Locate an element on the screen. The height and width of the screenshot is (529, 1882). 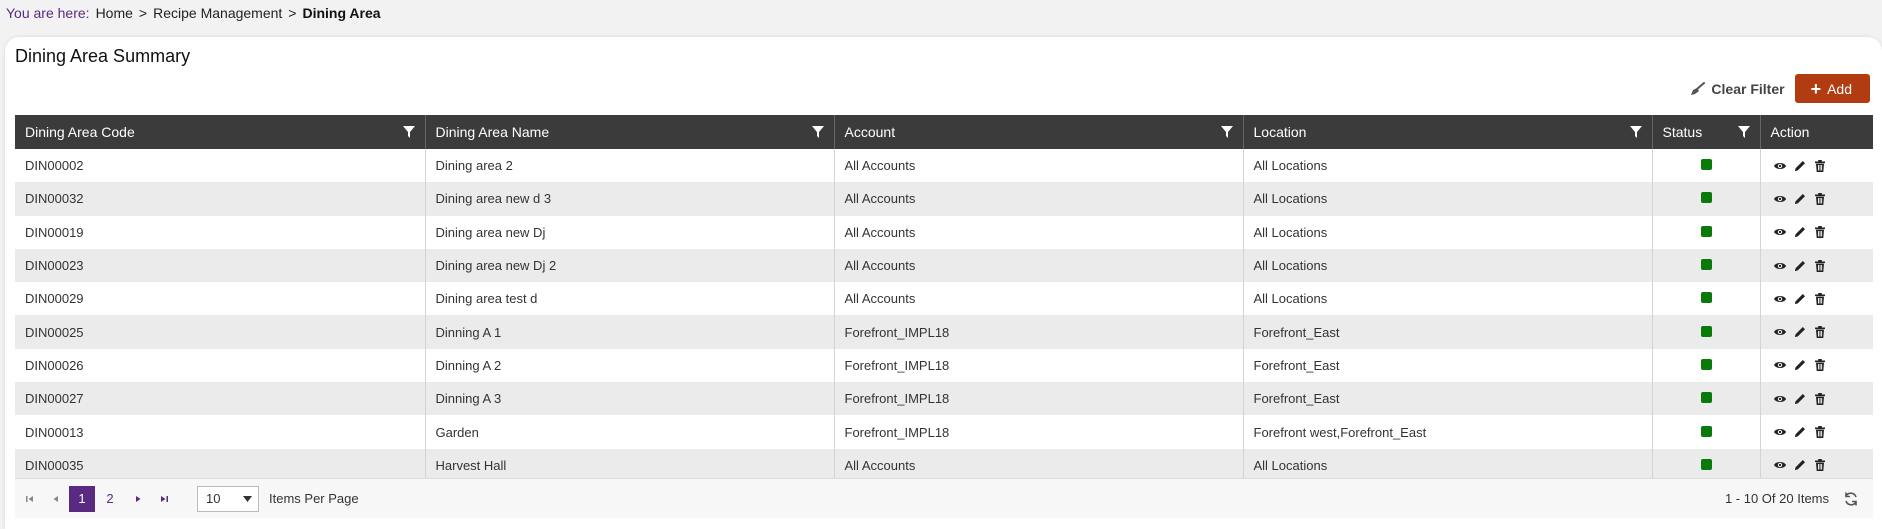
cell-dining-area-name: Dining area new d 3 is located at coordinates (630, 199).